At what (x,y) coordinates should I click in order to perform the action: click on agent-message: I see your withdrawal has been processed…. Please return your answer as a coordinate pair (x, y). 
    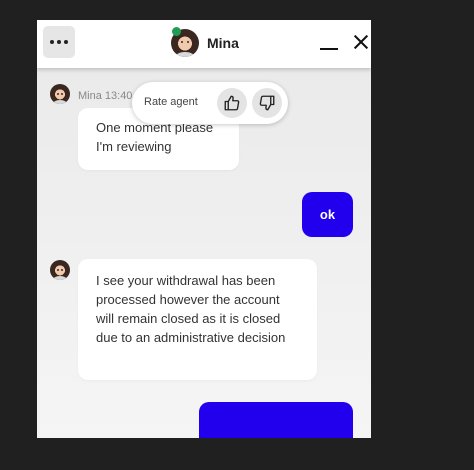
    Looking at the image, I should click on (197, 319).